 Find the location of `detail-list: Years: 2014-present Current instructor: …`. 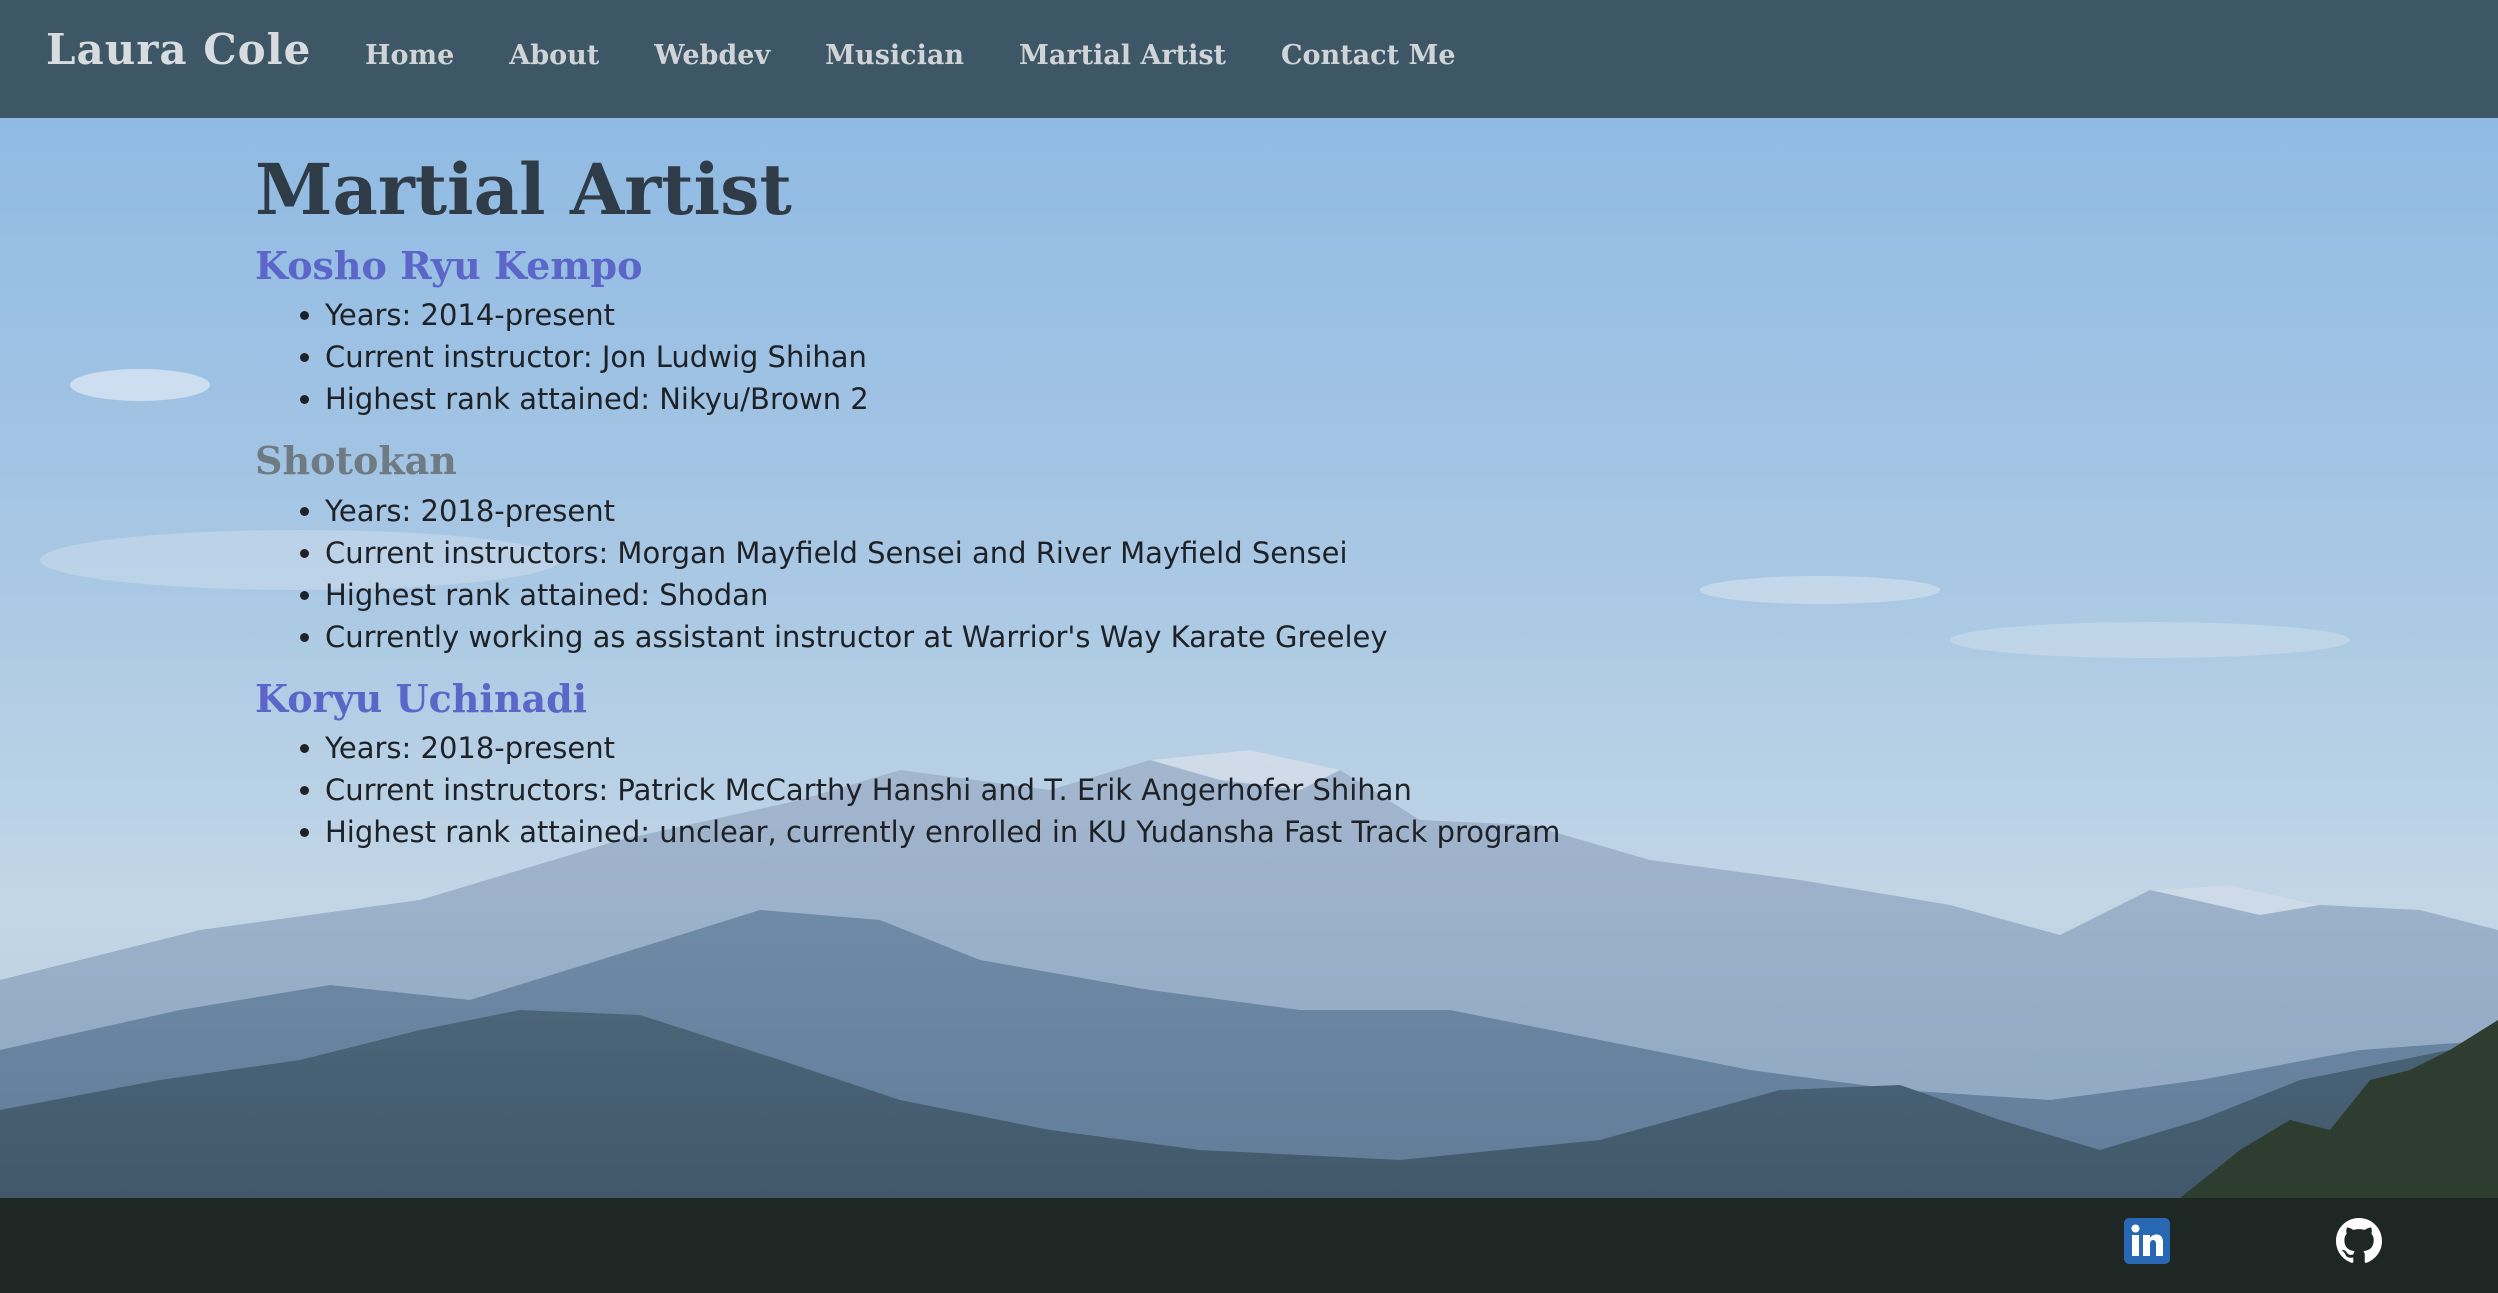

detail-list: Years: 2014-present Current instructor: … is located at coordinates (1105, 357).